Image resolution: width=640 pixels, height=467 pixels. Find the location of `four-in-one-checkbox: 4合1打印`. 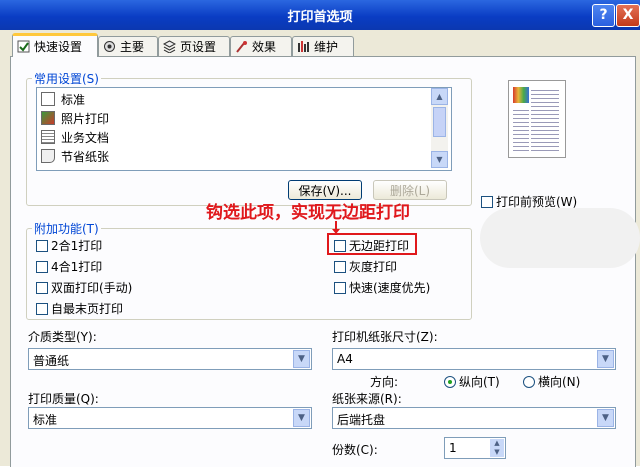

four-in-one-checkbox: 4合1打印 is located at coordinates (69, 266).